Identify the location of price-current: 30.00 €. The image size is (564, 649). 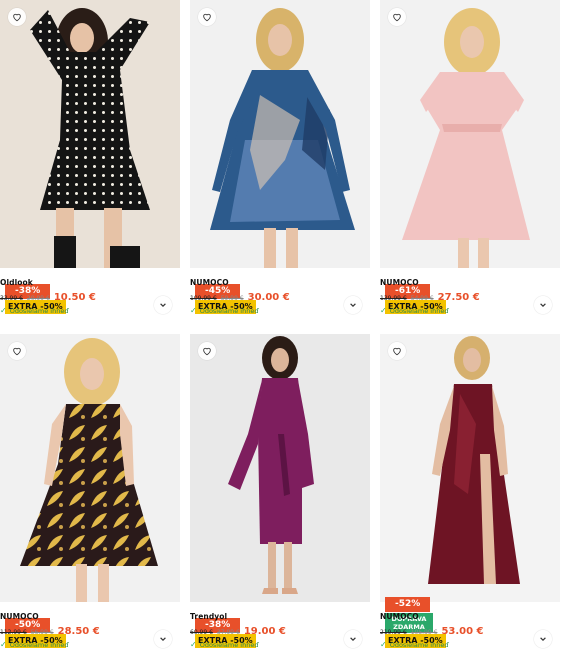
(268, 297).